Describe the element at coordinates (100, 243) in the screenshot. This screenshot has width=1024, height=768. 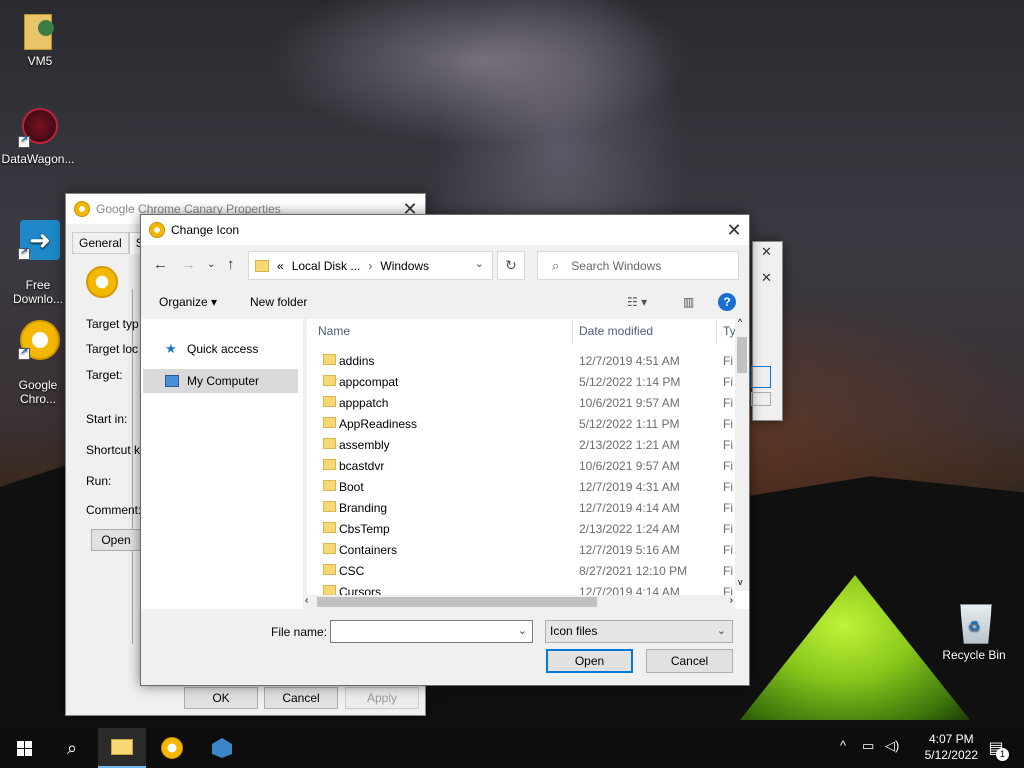
I see `tab-general: General` at that location.